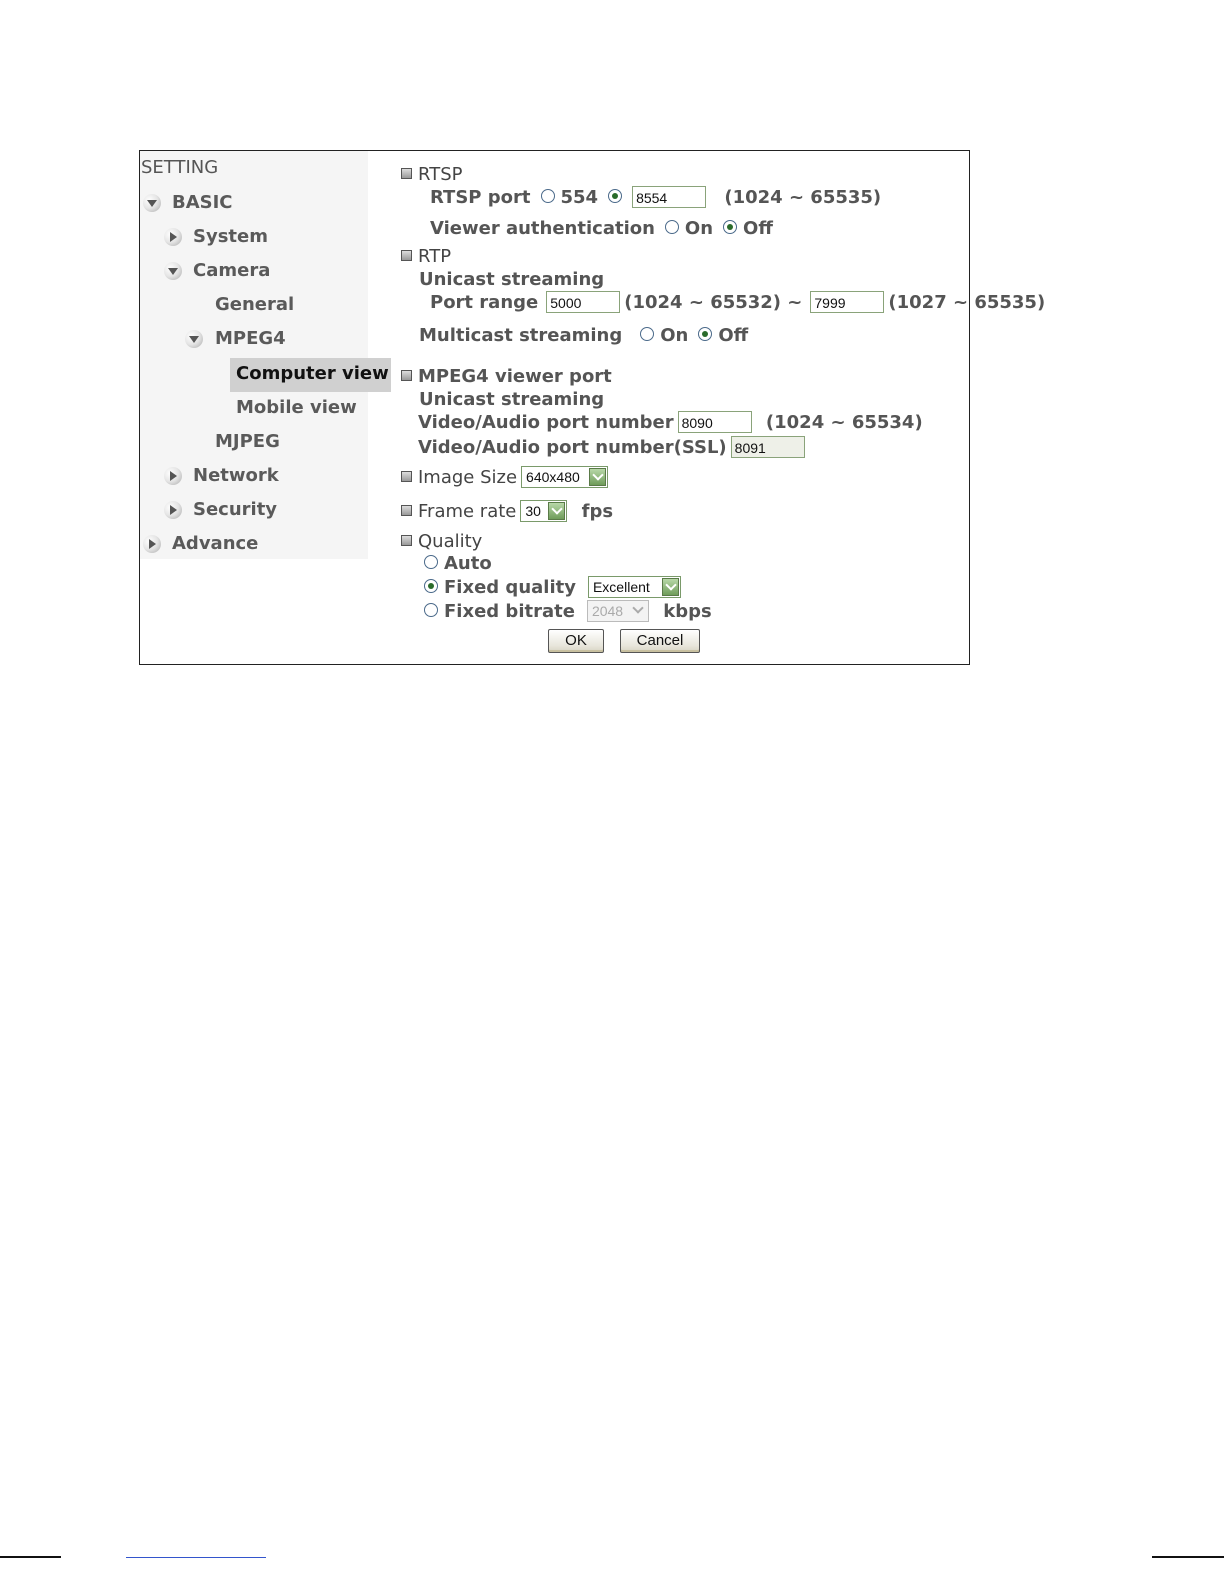 The image size is (1224, 1584). What do you see at coordinates (967, 302) in the screenshot?
I see `port-end-range-text: (1027 ~ 65535)` at bounding box center [967, 302].